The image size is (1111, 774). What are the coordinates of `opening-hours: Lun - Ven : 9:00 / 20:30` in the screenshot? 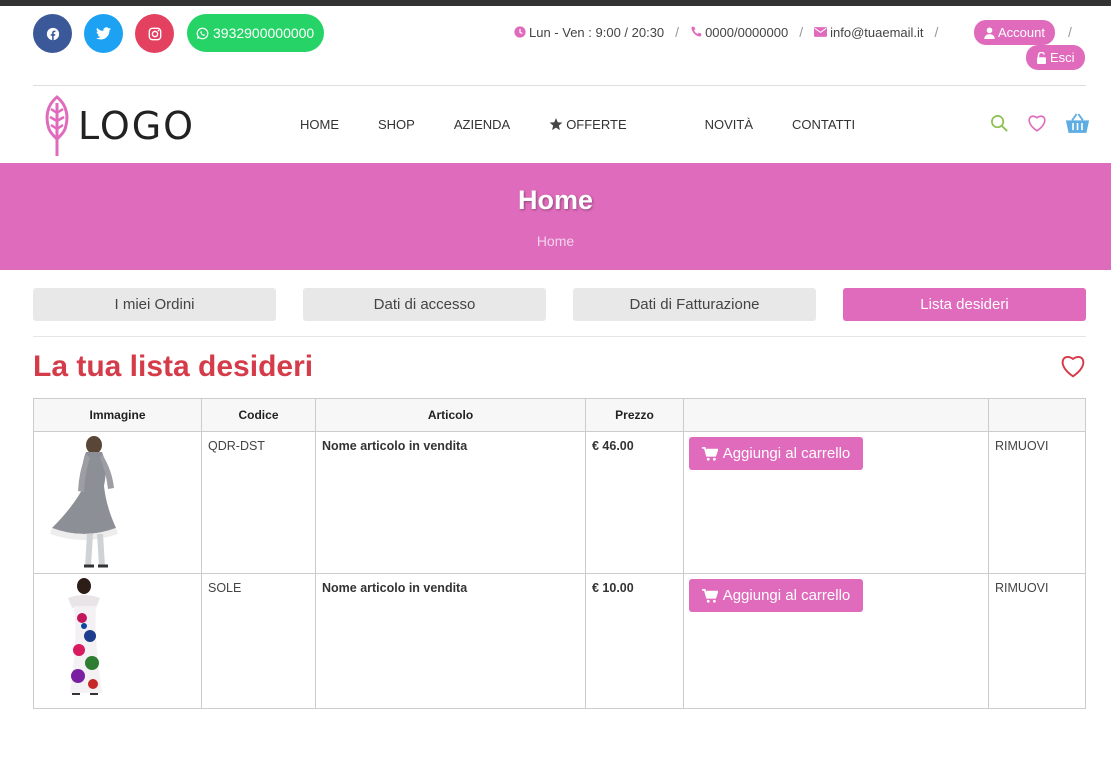 It's located at (589, 32).